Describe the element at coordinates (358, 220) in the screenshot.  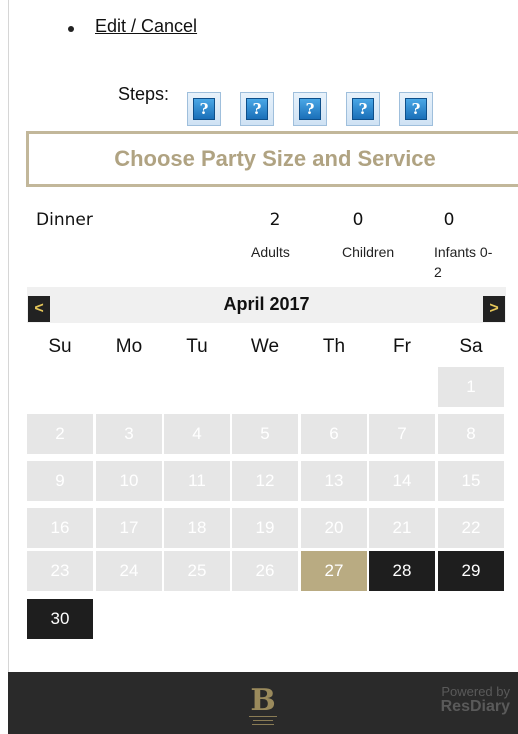
I see `children-count: 0` at that location.